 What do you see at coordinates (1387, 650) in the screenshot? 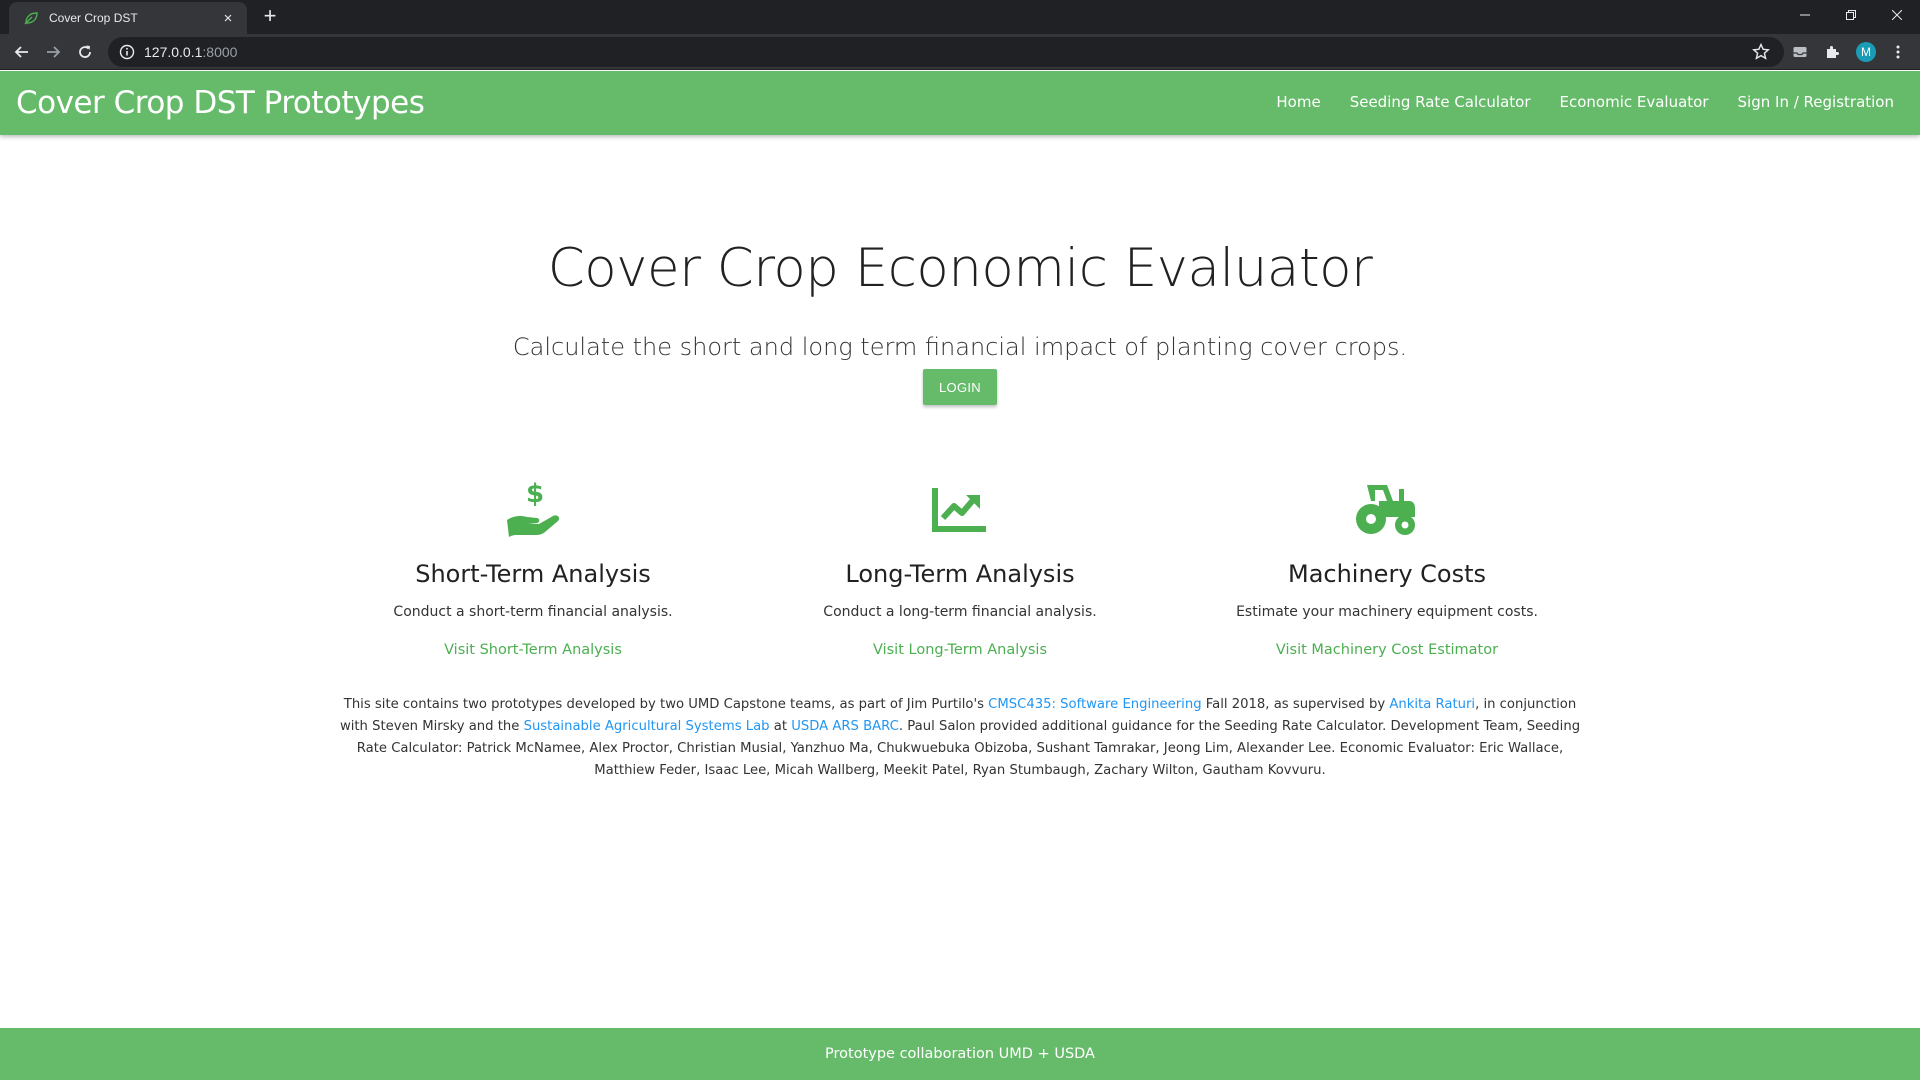
I see `visit-machinery-link: Visit Machinery Cost Estimator` at bounding box center [1387, 650].